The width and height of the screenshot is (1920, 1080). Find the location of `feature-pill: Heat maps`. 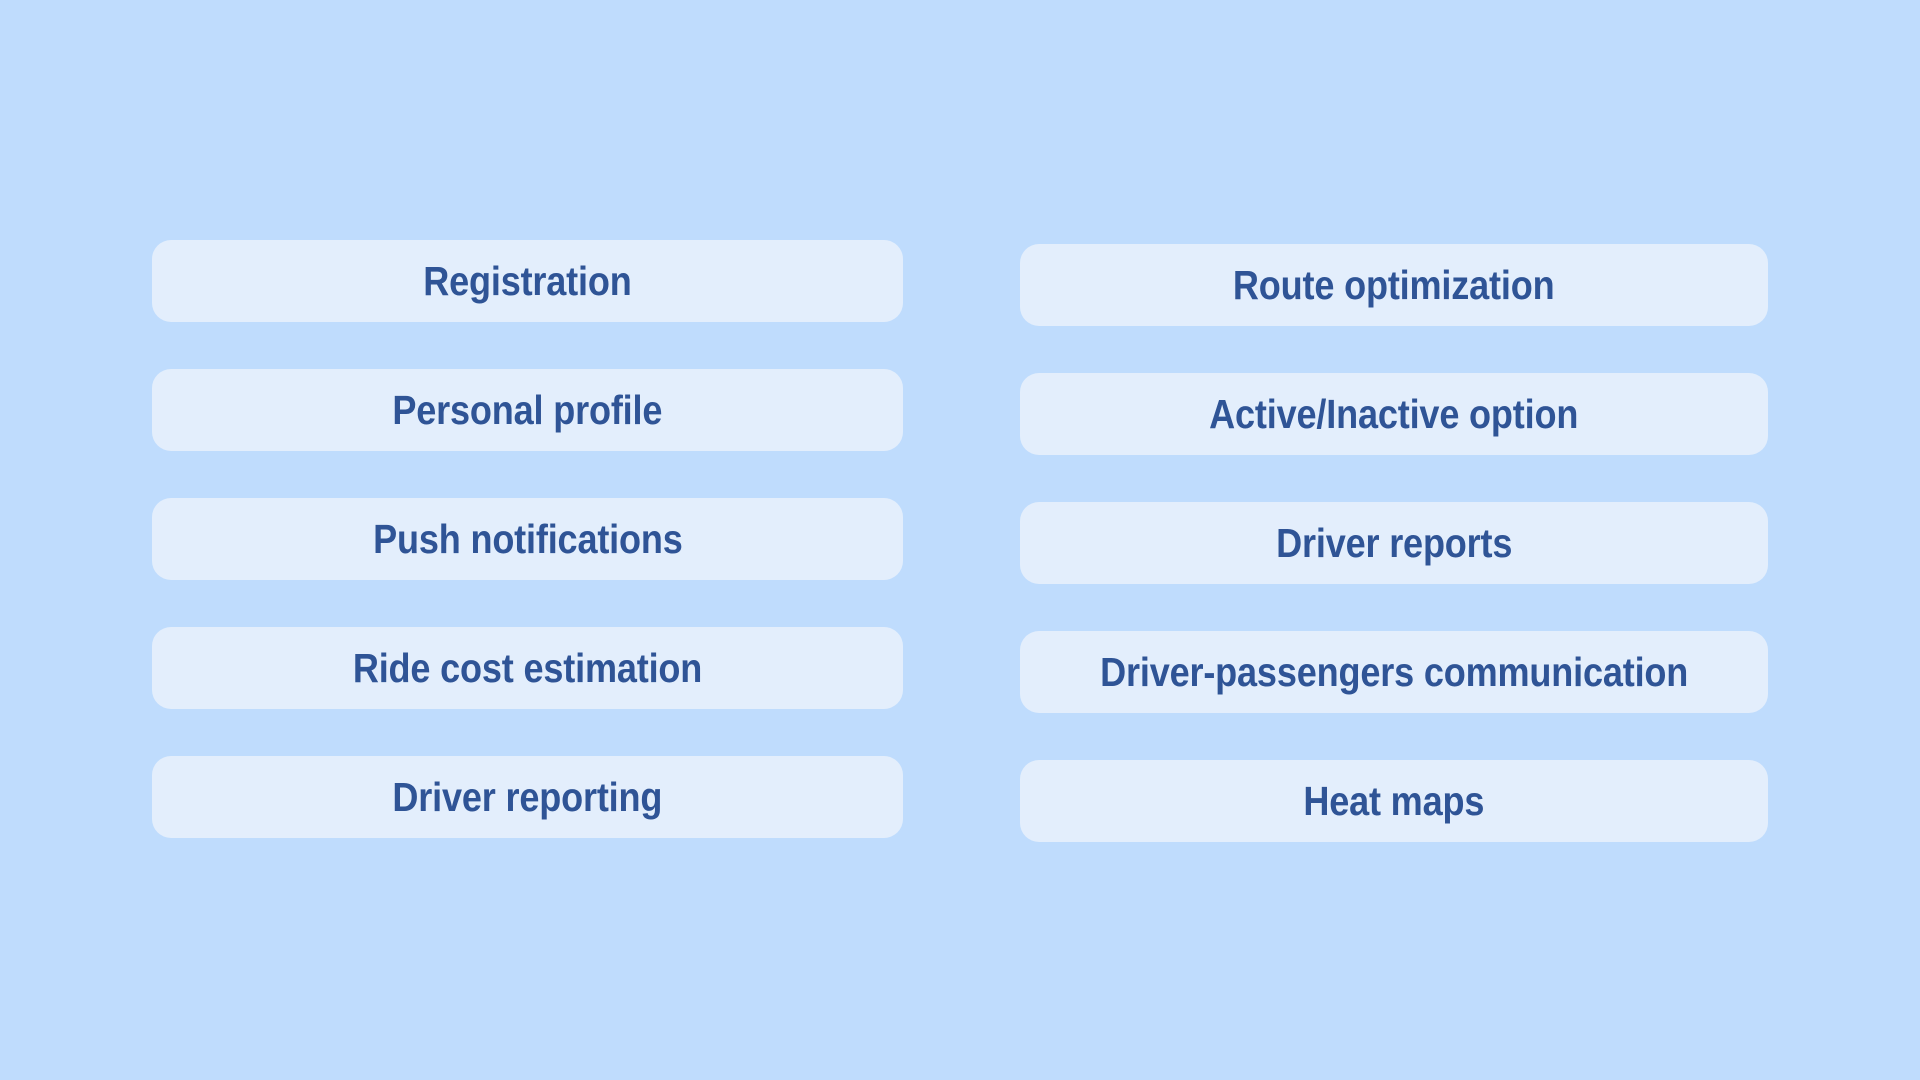

feature-pill: Heat maps is located at coordinates (1394, 801).